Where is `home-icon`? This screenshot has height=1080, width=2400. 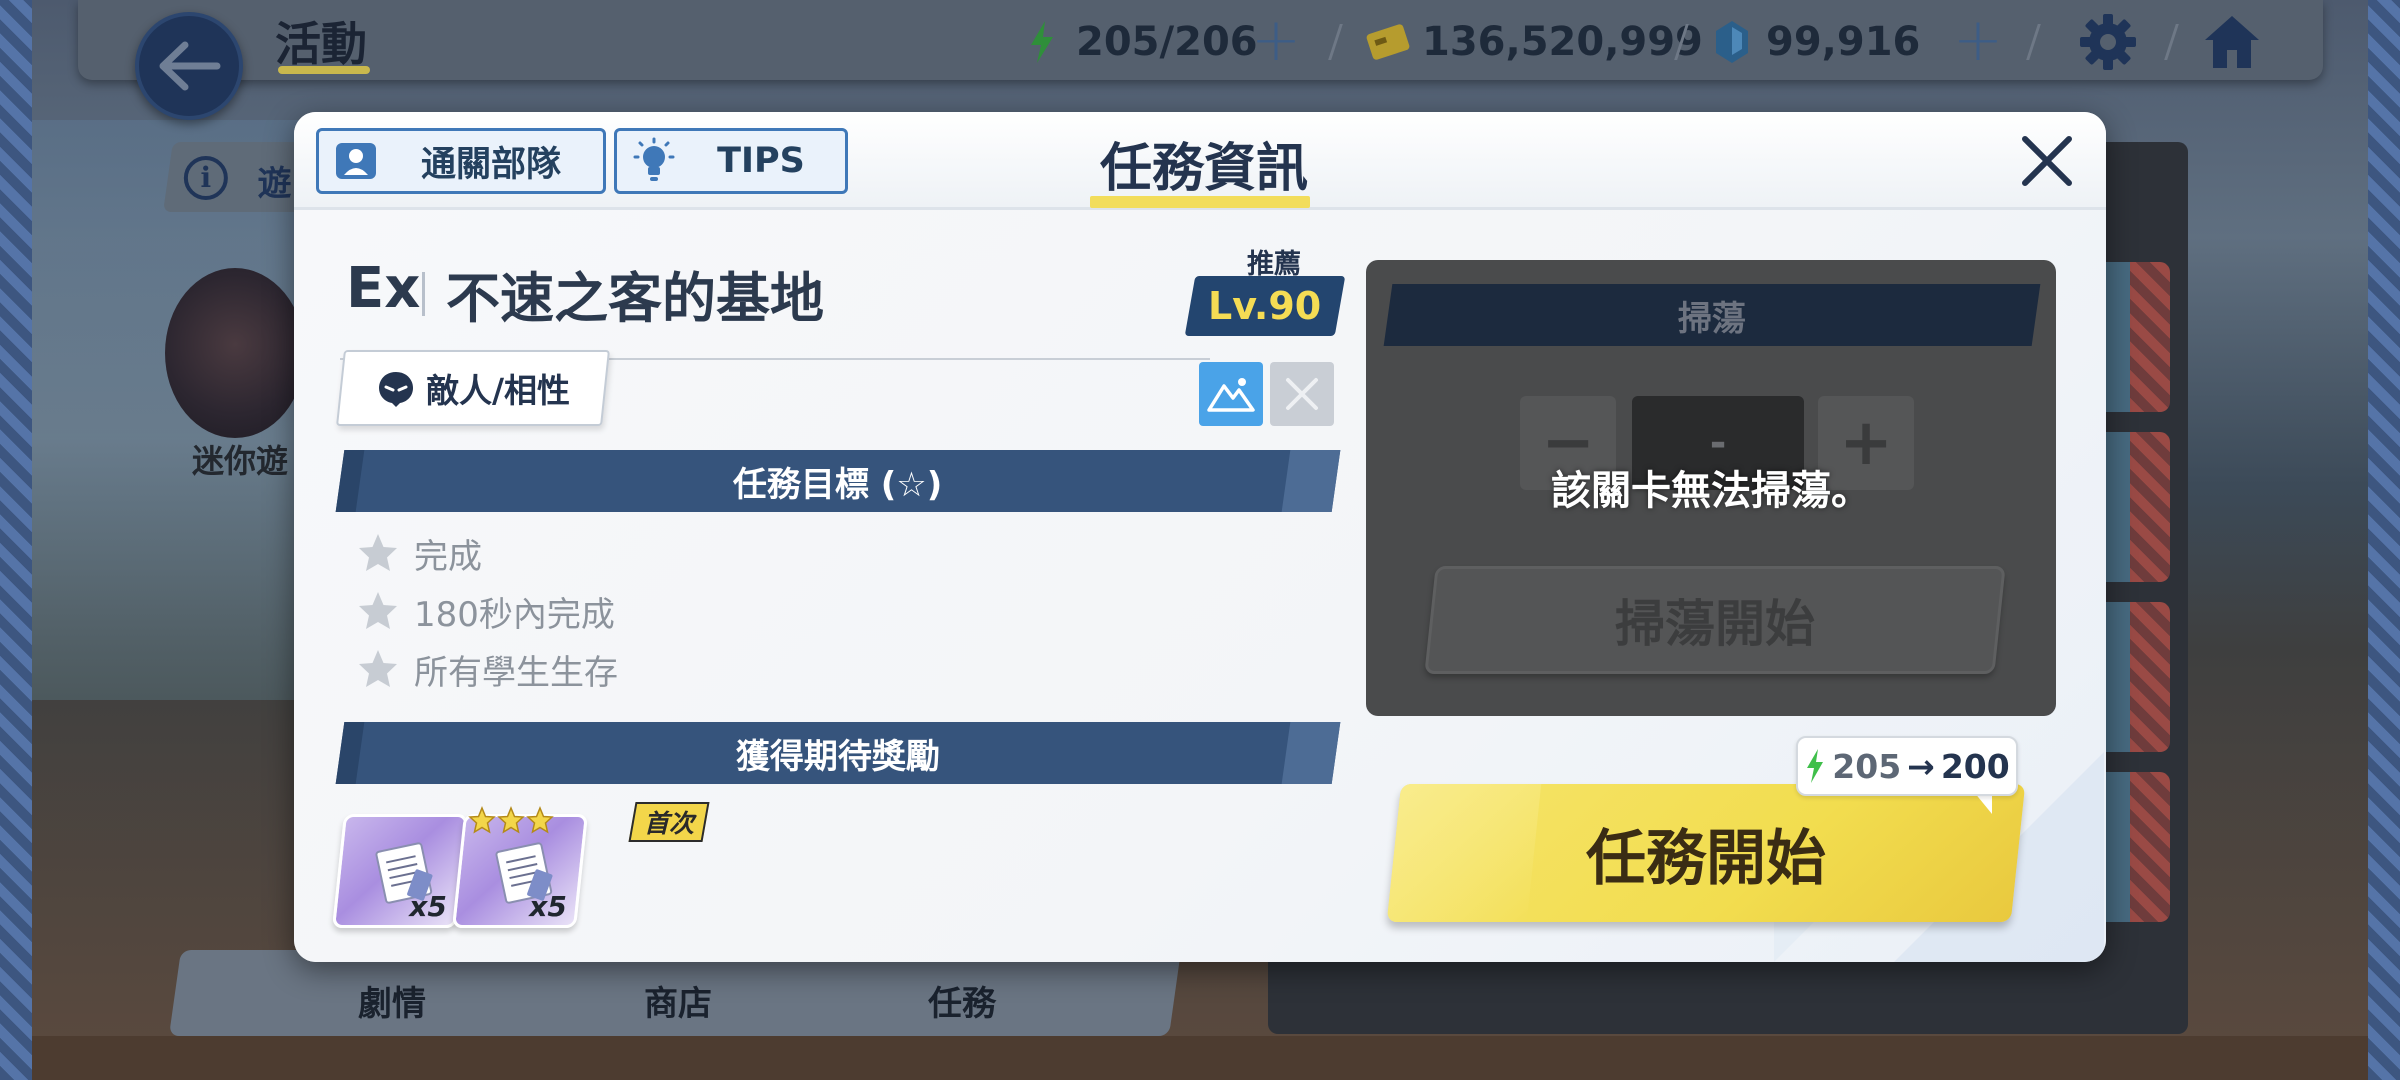
home-icon is located at coordinates (2232, 42).